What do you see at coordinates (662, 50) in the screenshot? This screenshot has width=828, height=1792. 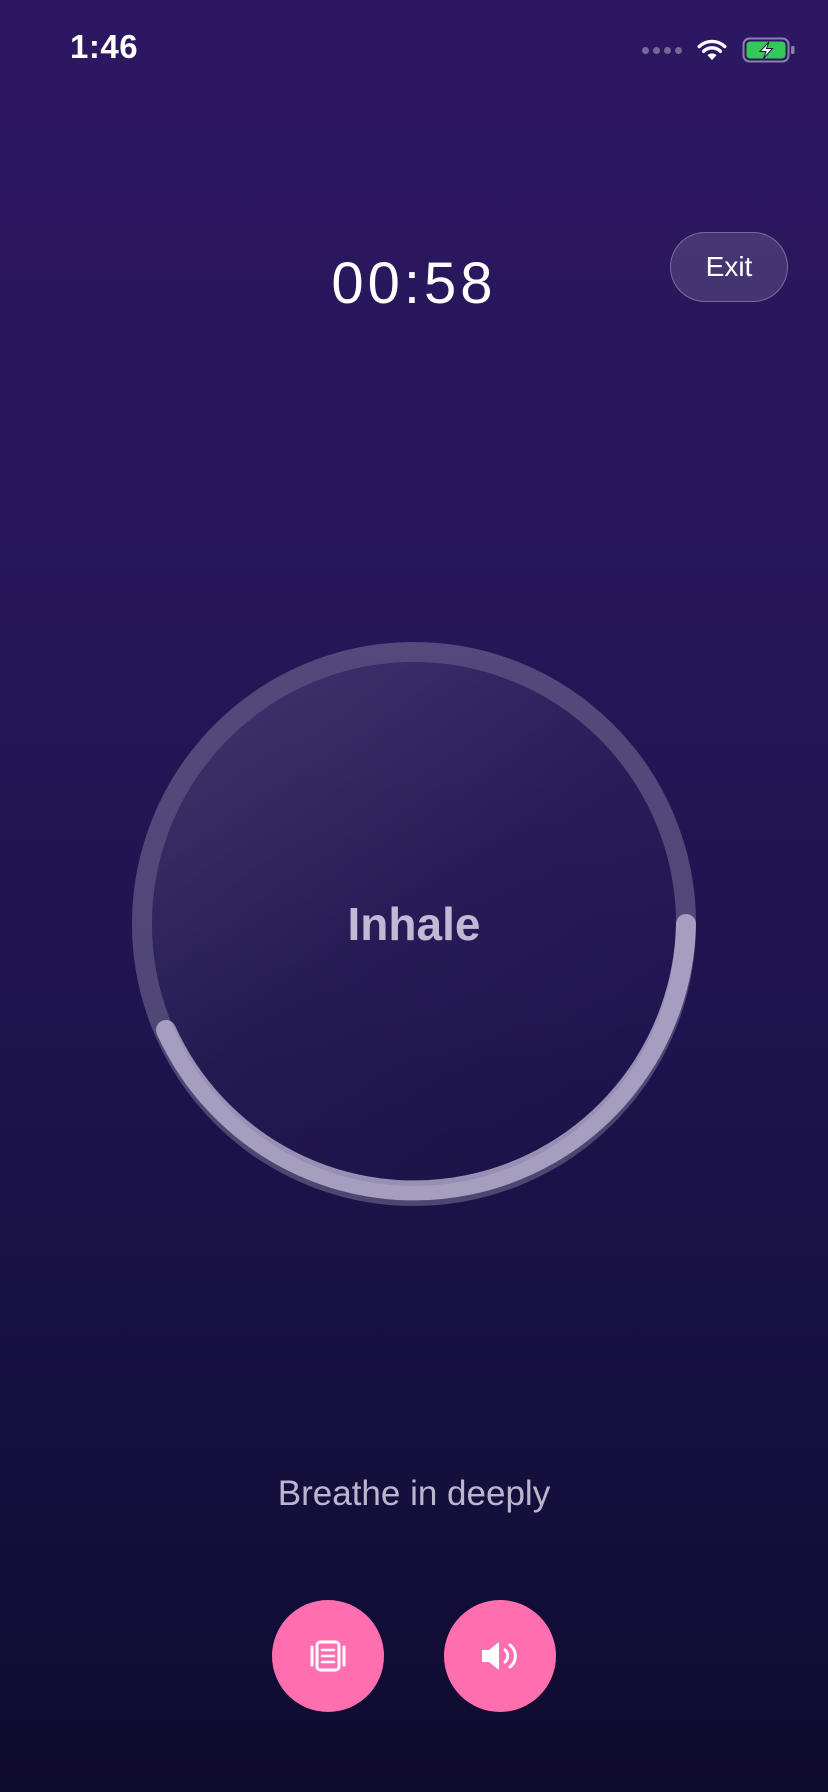 I see `cellular-signal-icon` at bounding box center [662, 50].